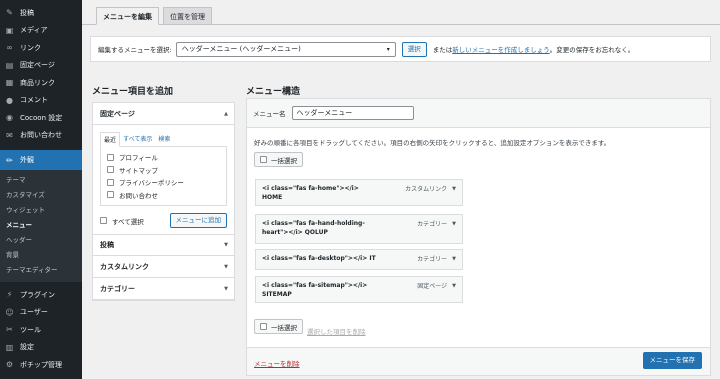 This screenshot has height=379, width=720. What do you see at coordinates (41, 13) in the screenshot?
I see `sidebar-item: ✎ 投稿` at bounding box center [41, 13].